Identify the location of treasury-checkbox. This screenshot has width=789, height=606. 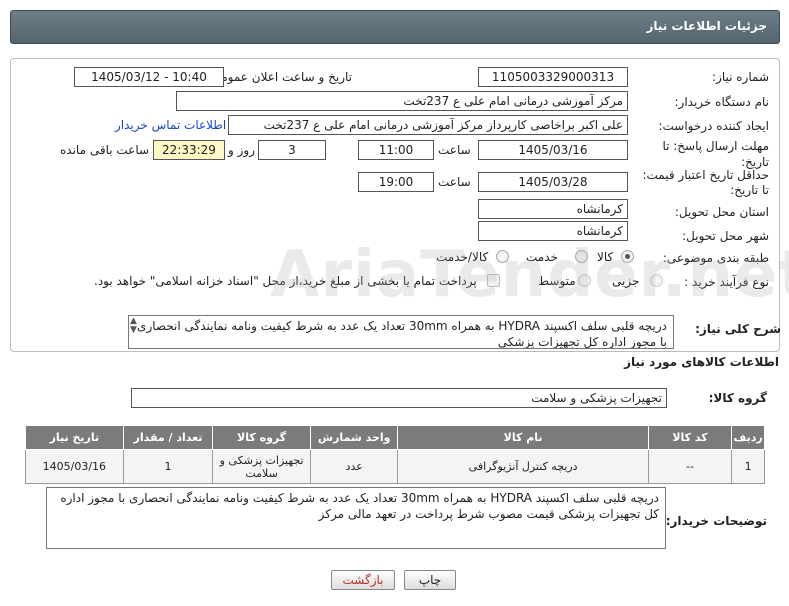
(493, 280).